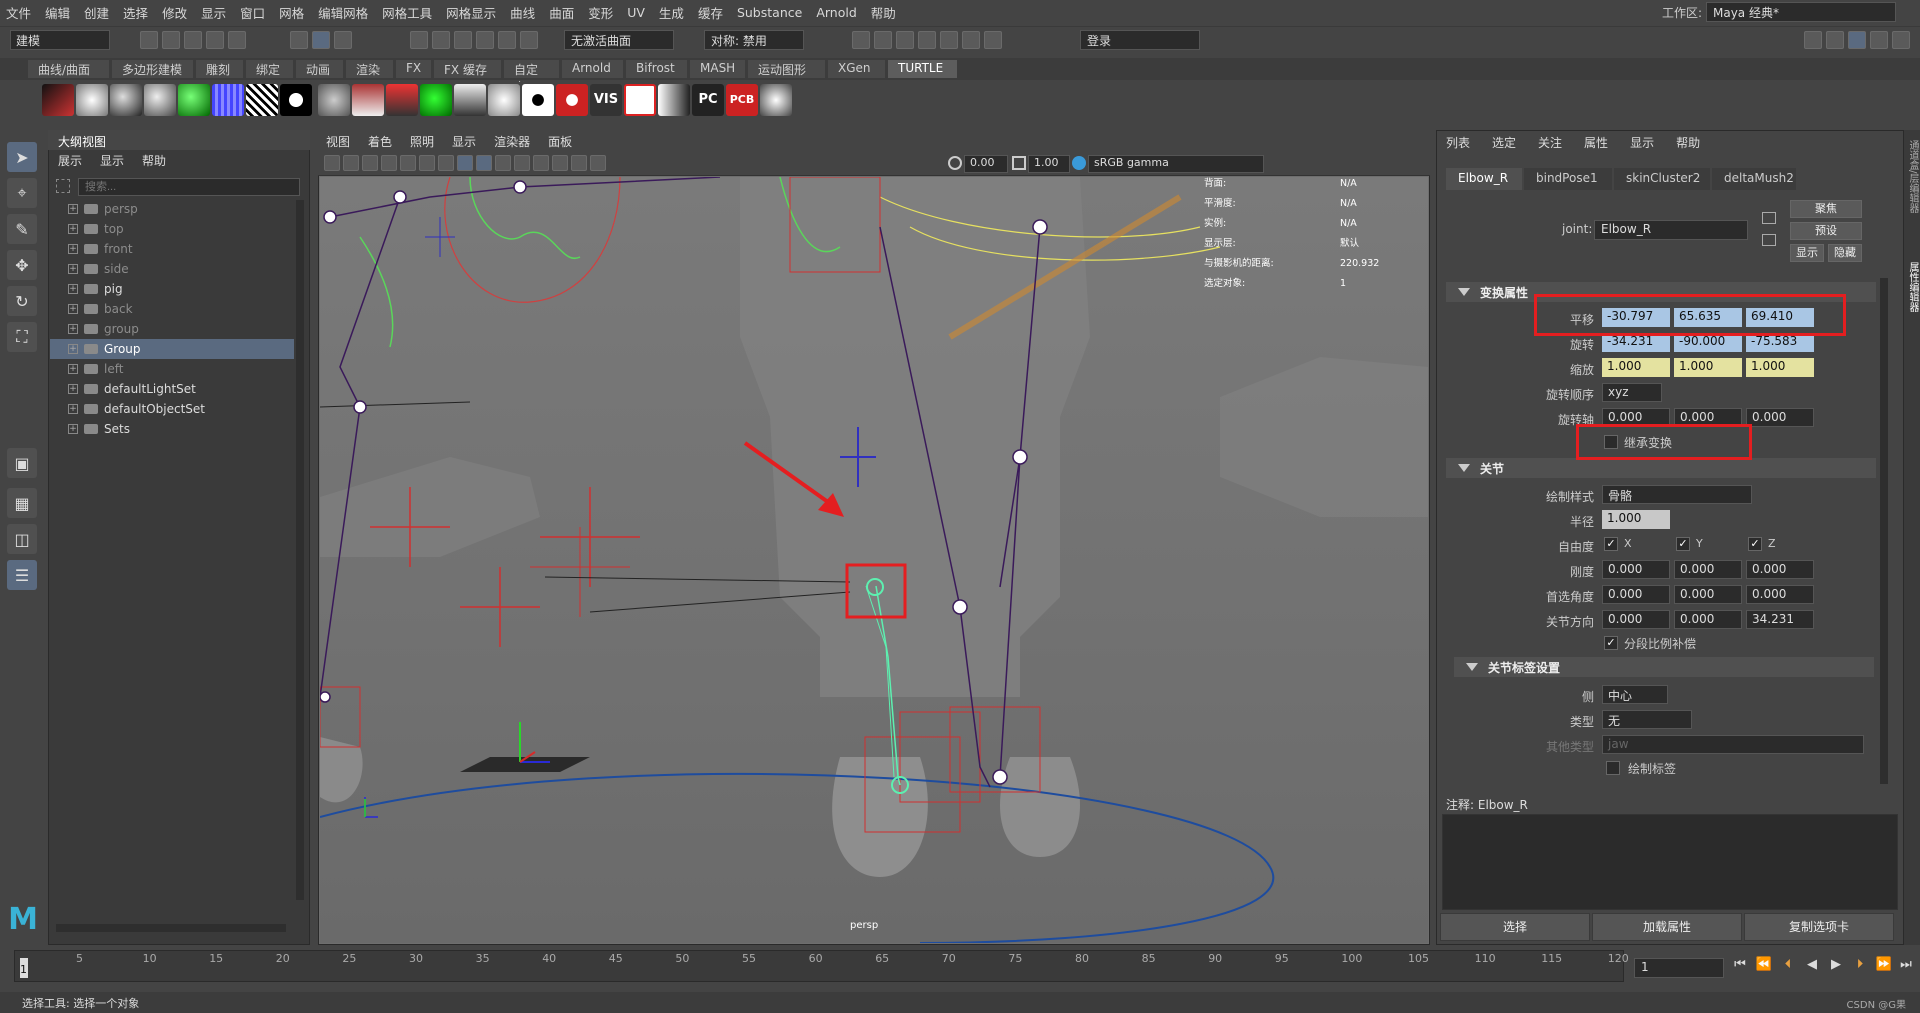 This screenshot has height=1013, width=1920. What do you see at coordinates (1901, 40) in the screenshot?
I see `channel-box-icon` at bounding box center [1901, 40].